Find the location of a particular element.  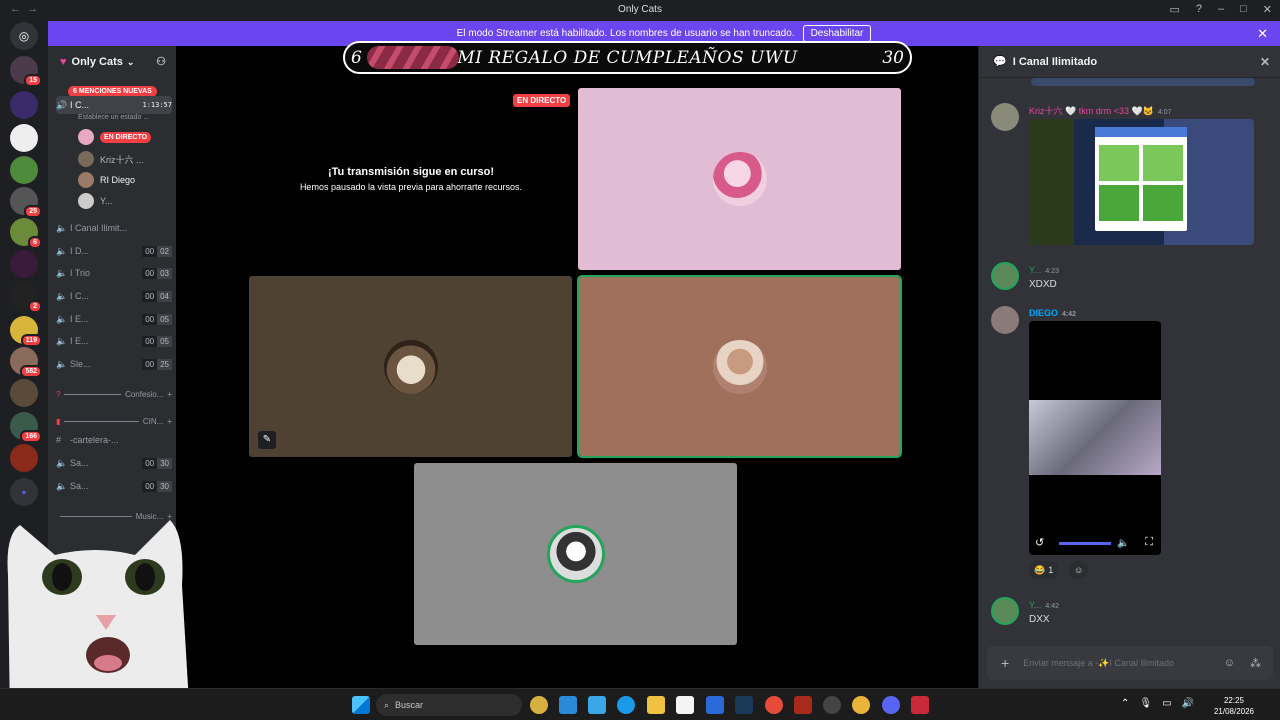

live-badge: EN DIRECTO is located at coordinates (542, 100).